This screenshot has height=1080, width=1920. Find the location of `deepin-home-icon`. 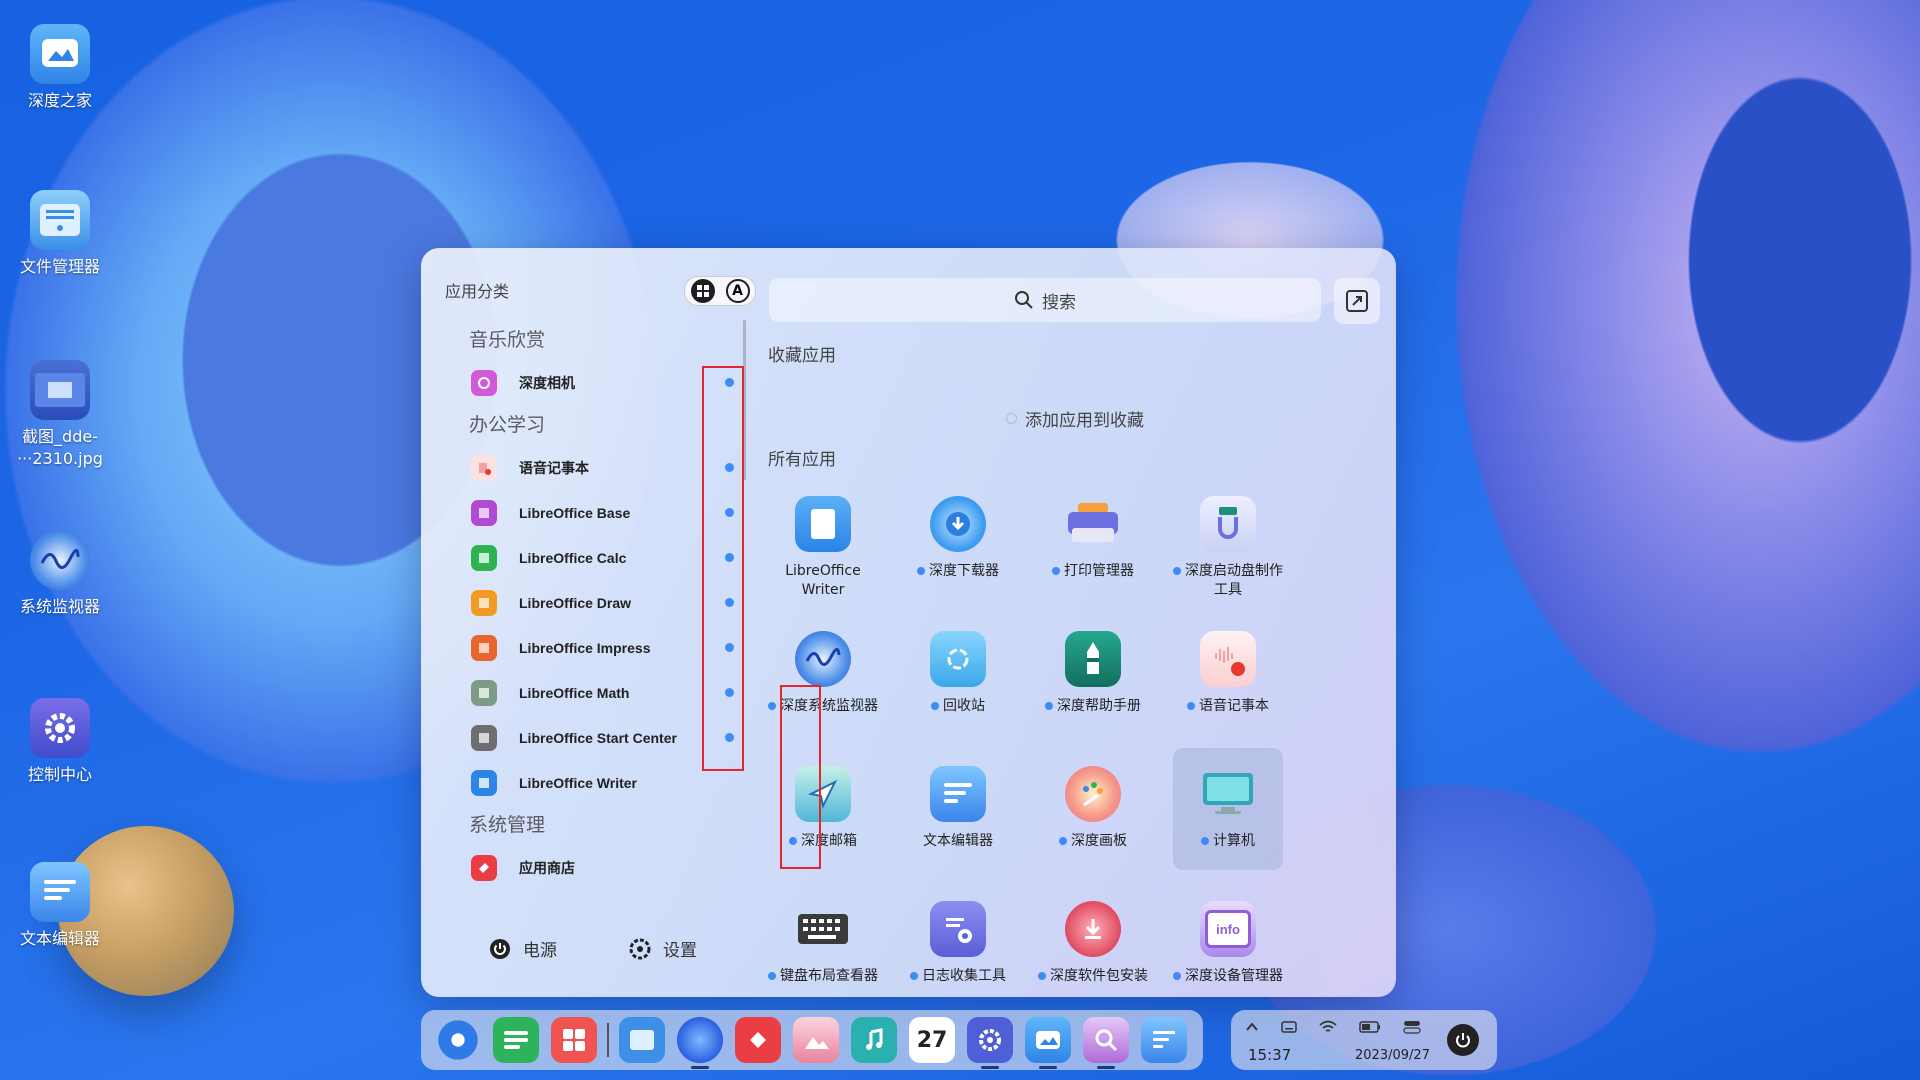

deepin-home-icon is located at coordinates (1048, 1043).